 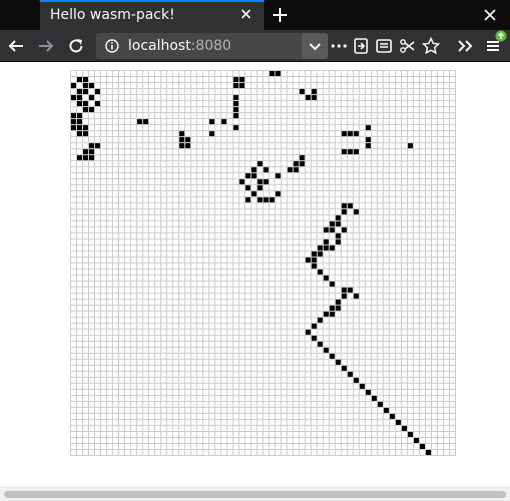 What do you see at coordinates (465, 46) in the screenshot?
I see `overflow-chevron-icon` at bounding box center [465, 46].